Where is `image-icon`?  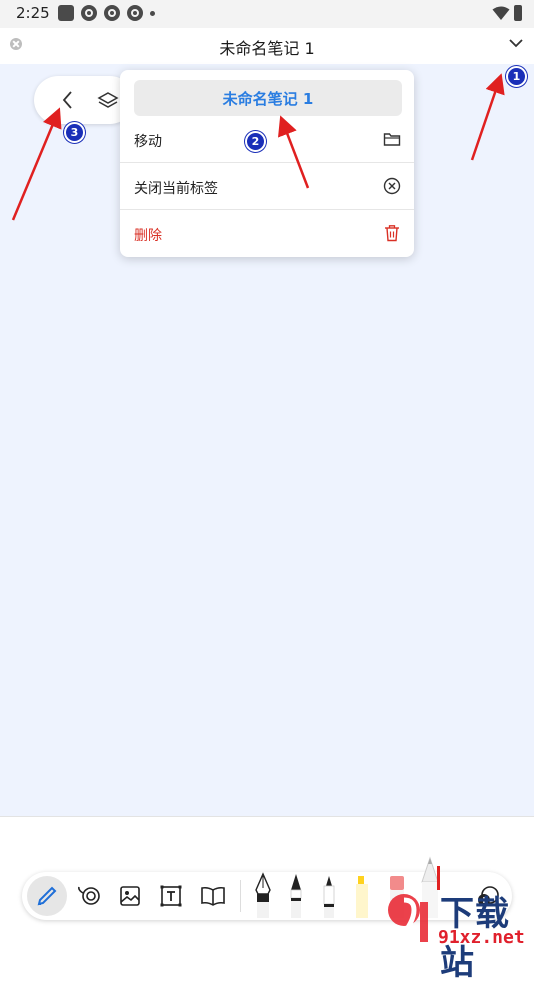
image-icon is located at coordinates (130, 896).